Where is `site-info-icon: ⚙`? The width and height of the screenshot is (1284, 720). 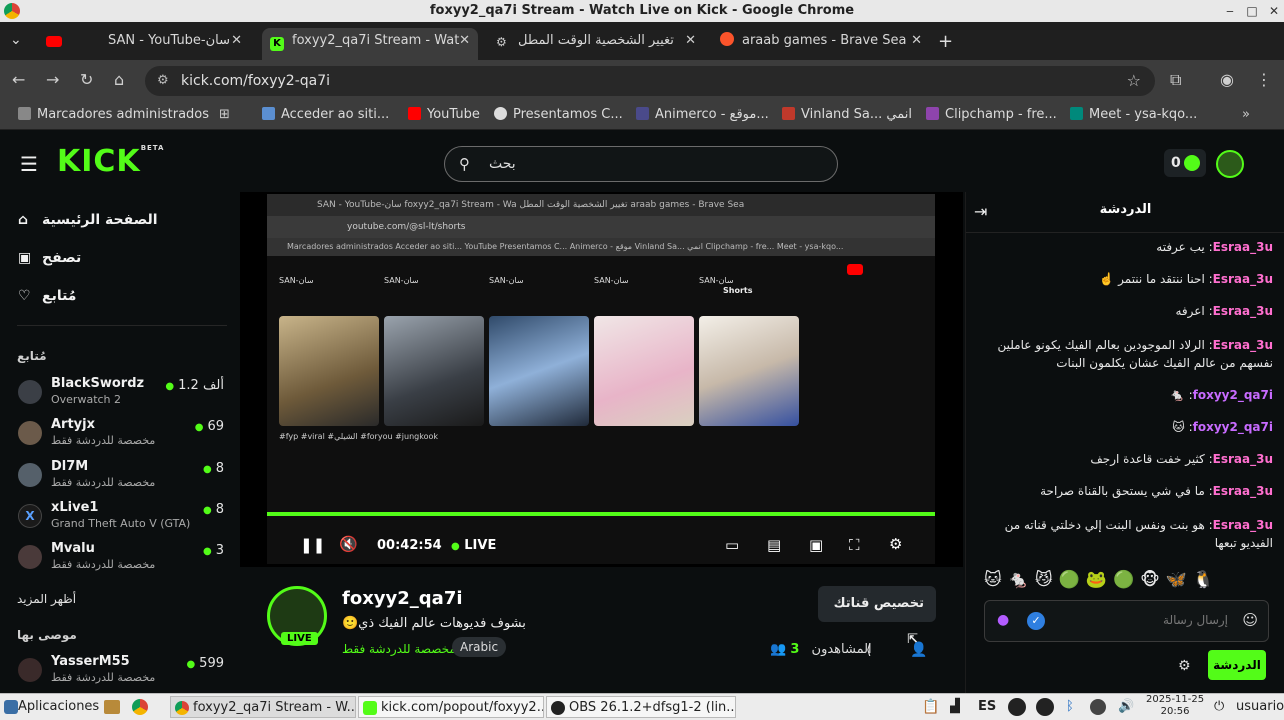
site-info-icon: ⚙ is located at coordinates (163, 81).